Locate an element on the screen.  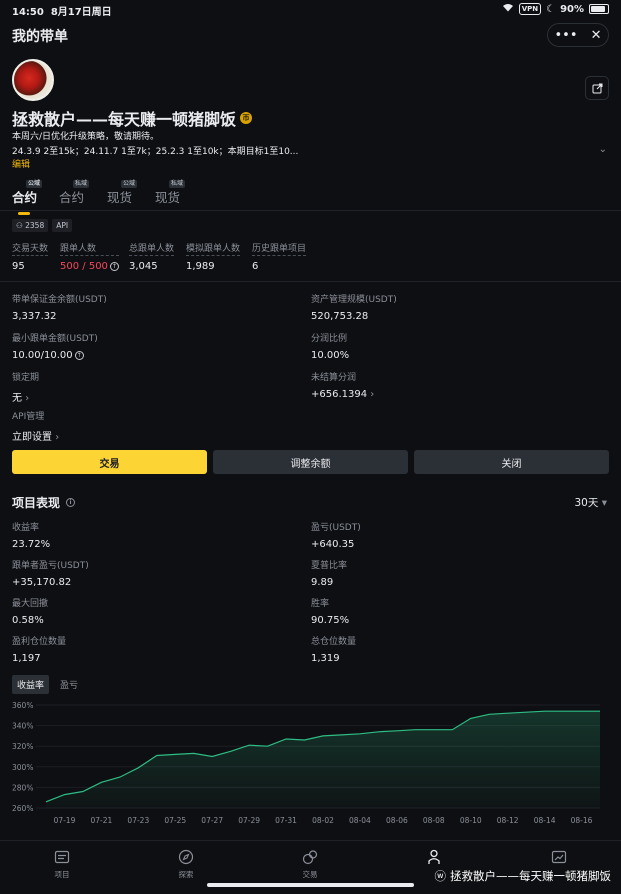
trader-description-line1: 本周六/日优化升级策略，敬请期待。 is located at coordinates (86, 137).